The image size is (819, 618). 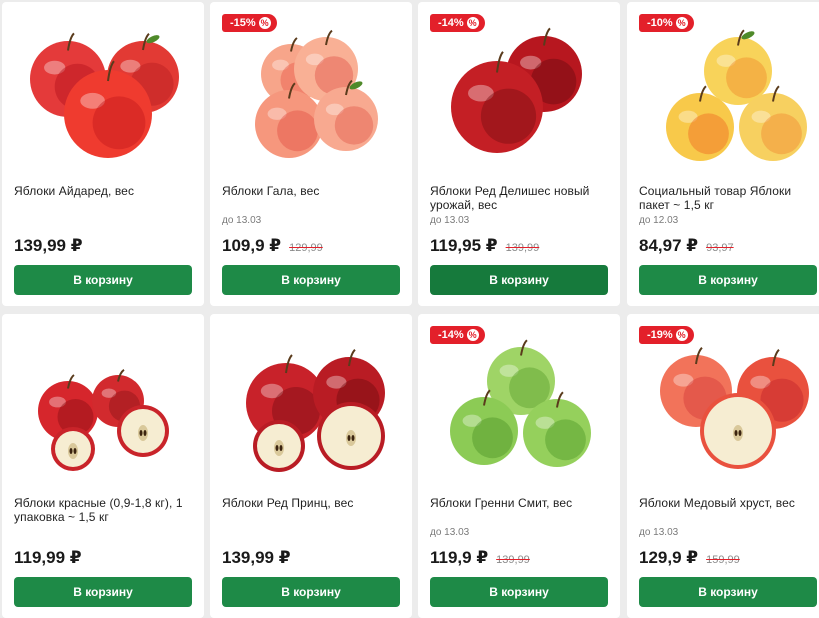 I want to click on product-title: Яблоки Айдаред, вес, so click(x=104, y=191).